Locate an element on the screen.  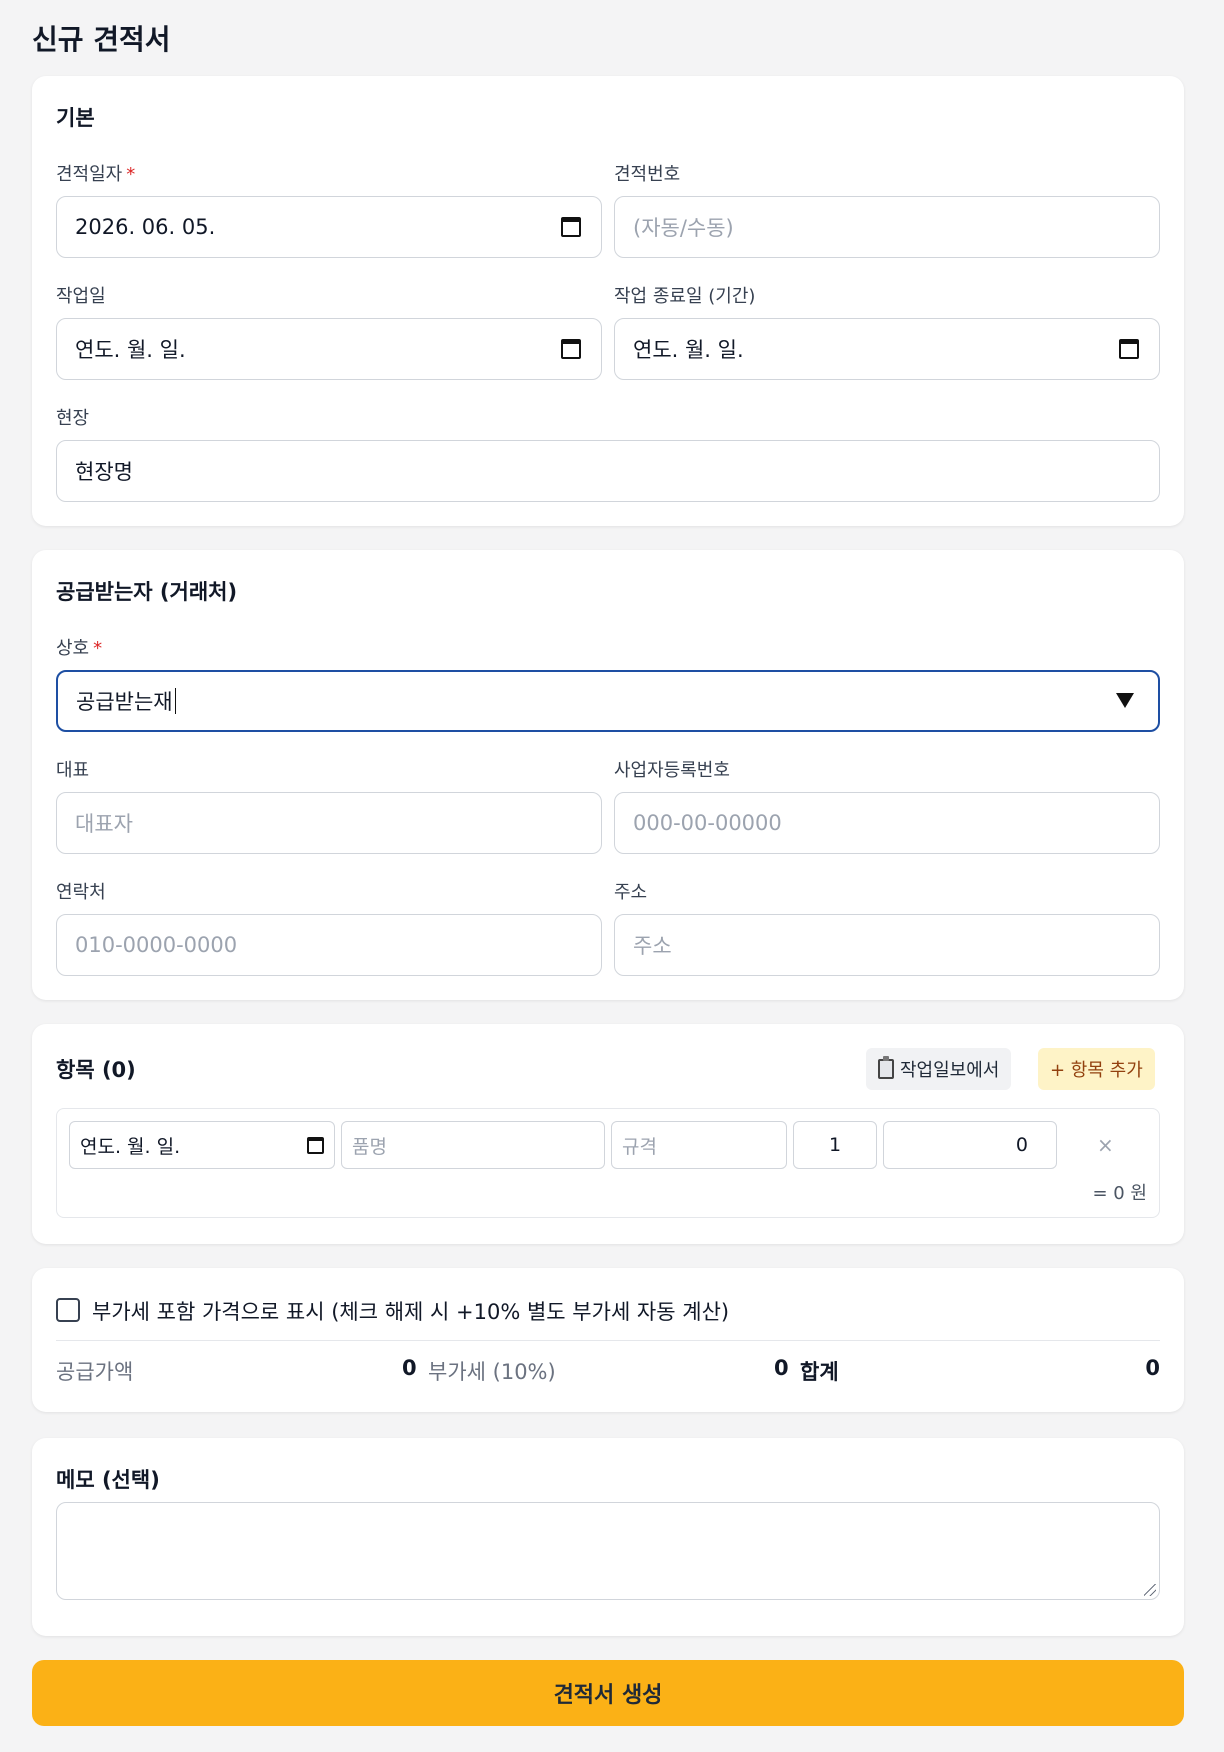
supply-amount-label: 공급가액 is located at coordinates (95, 1372).